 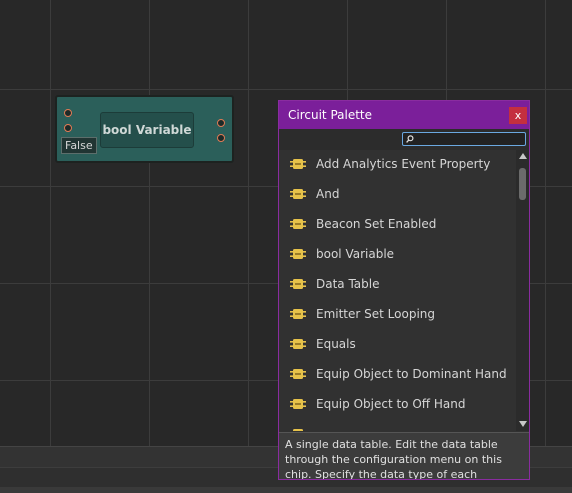 I want to click on list-item-label: Data Table, so click(x=348, y=284).